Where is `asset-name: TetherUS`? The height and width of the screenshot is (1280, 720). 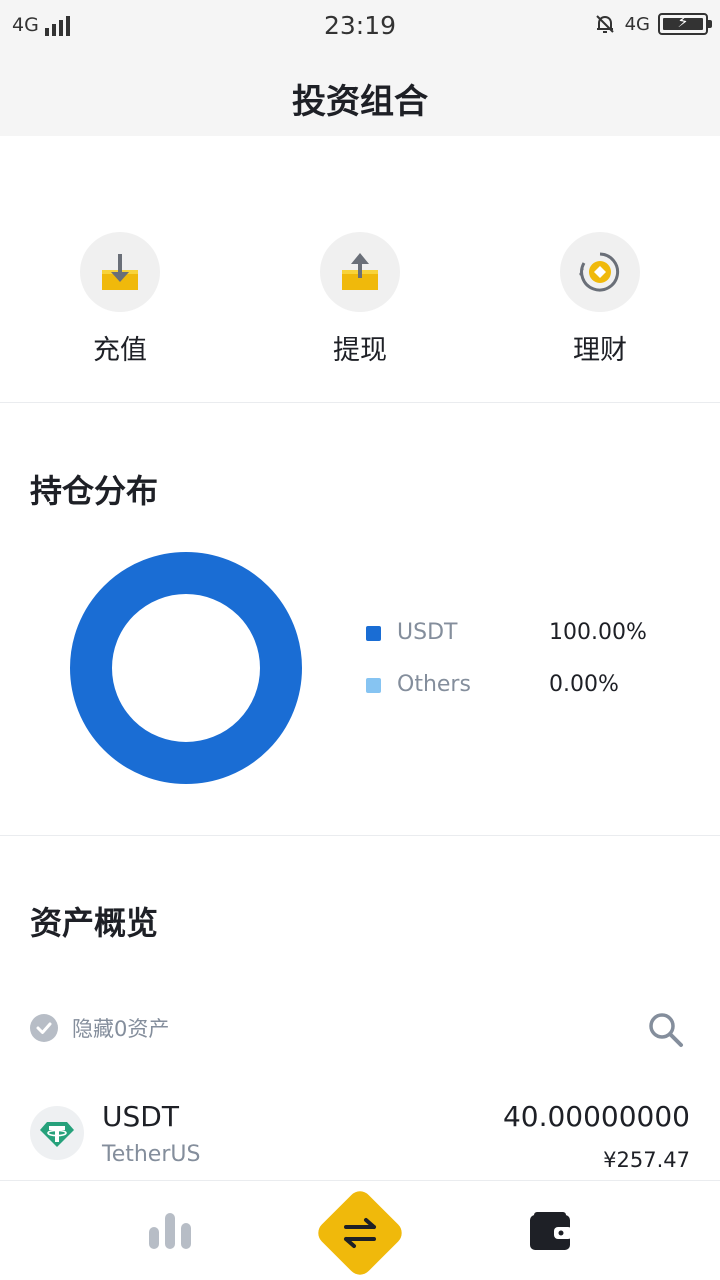
asset-name: TetherUS is located at coordinates (151, 1154).